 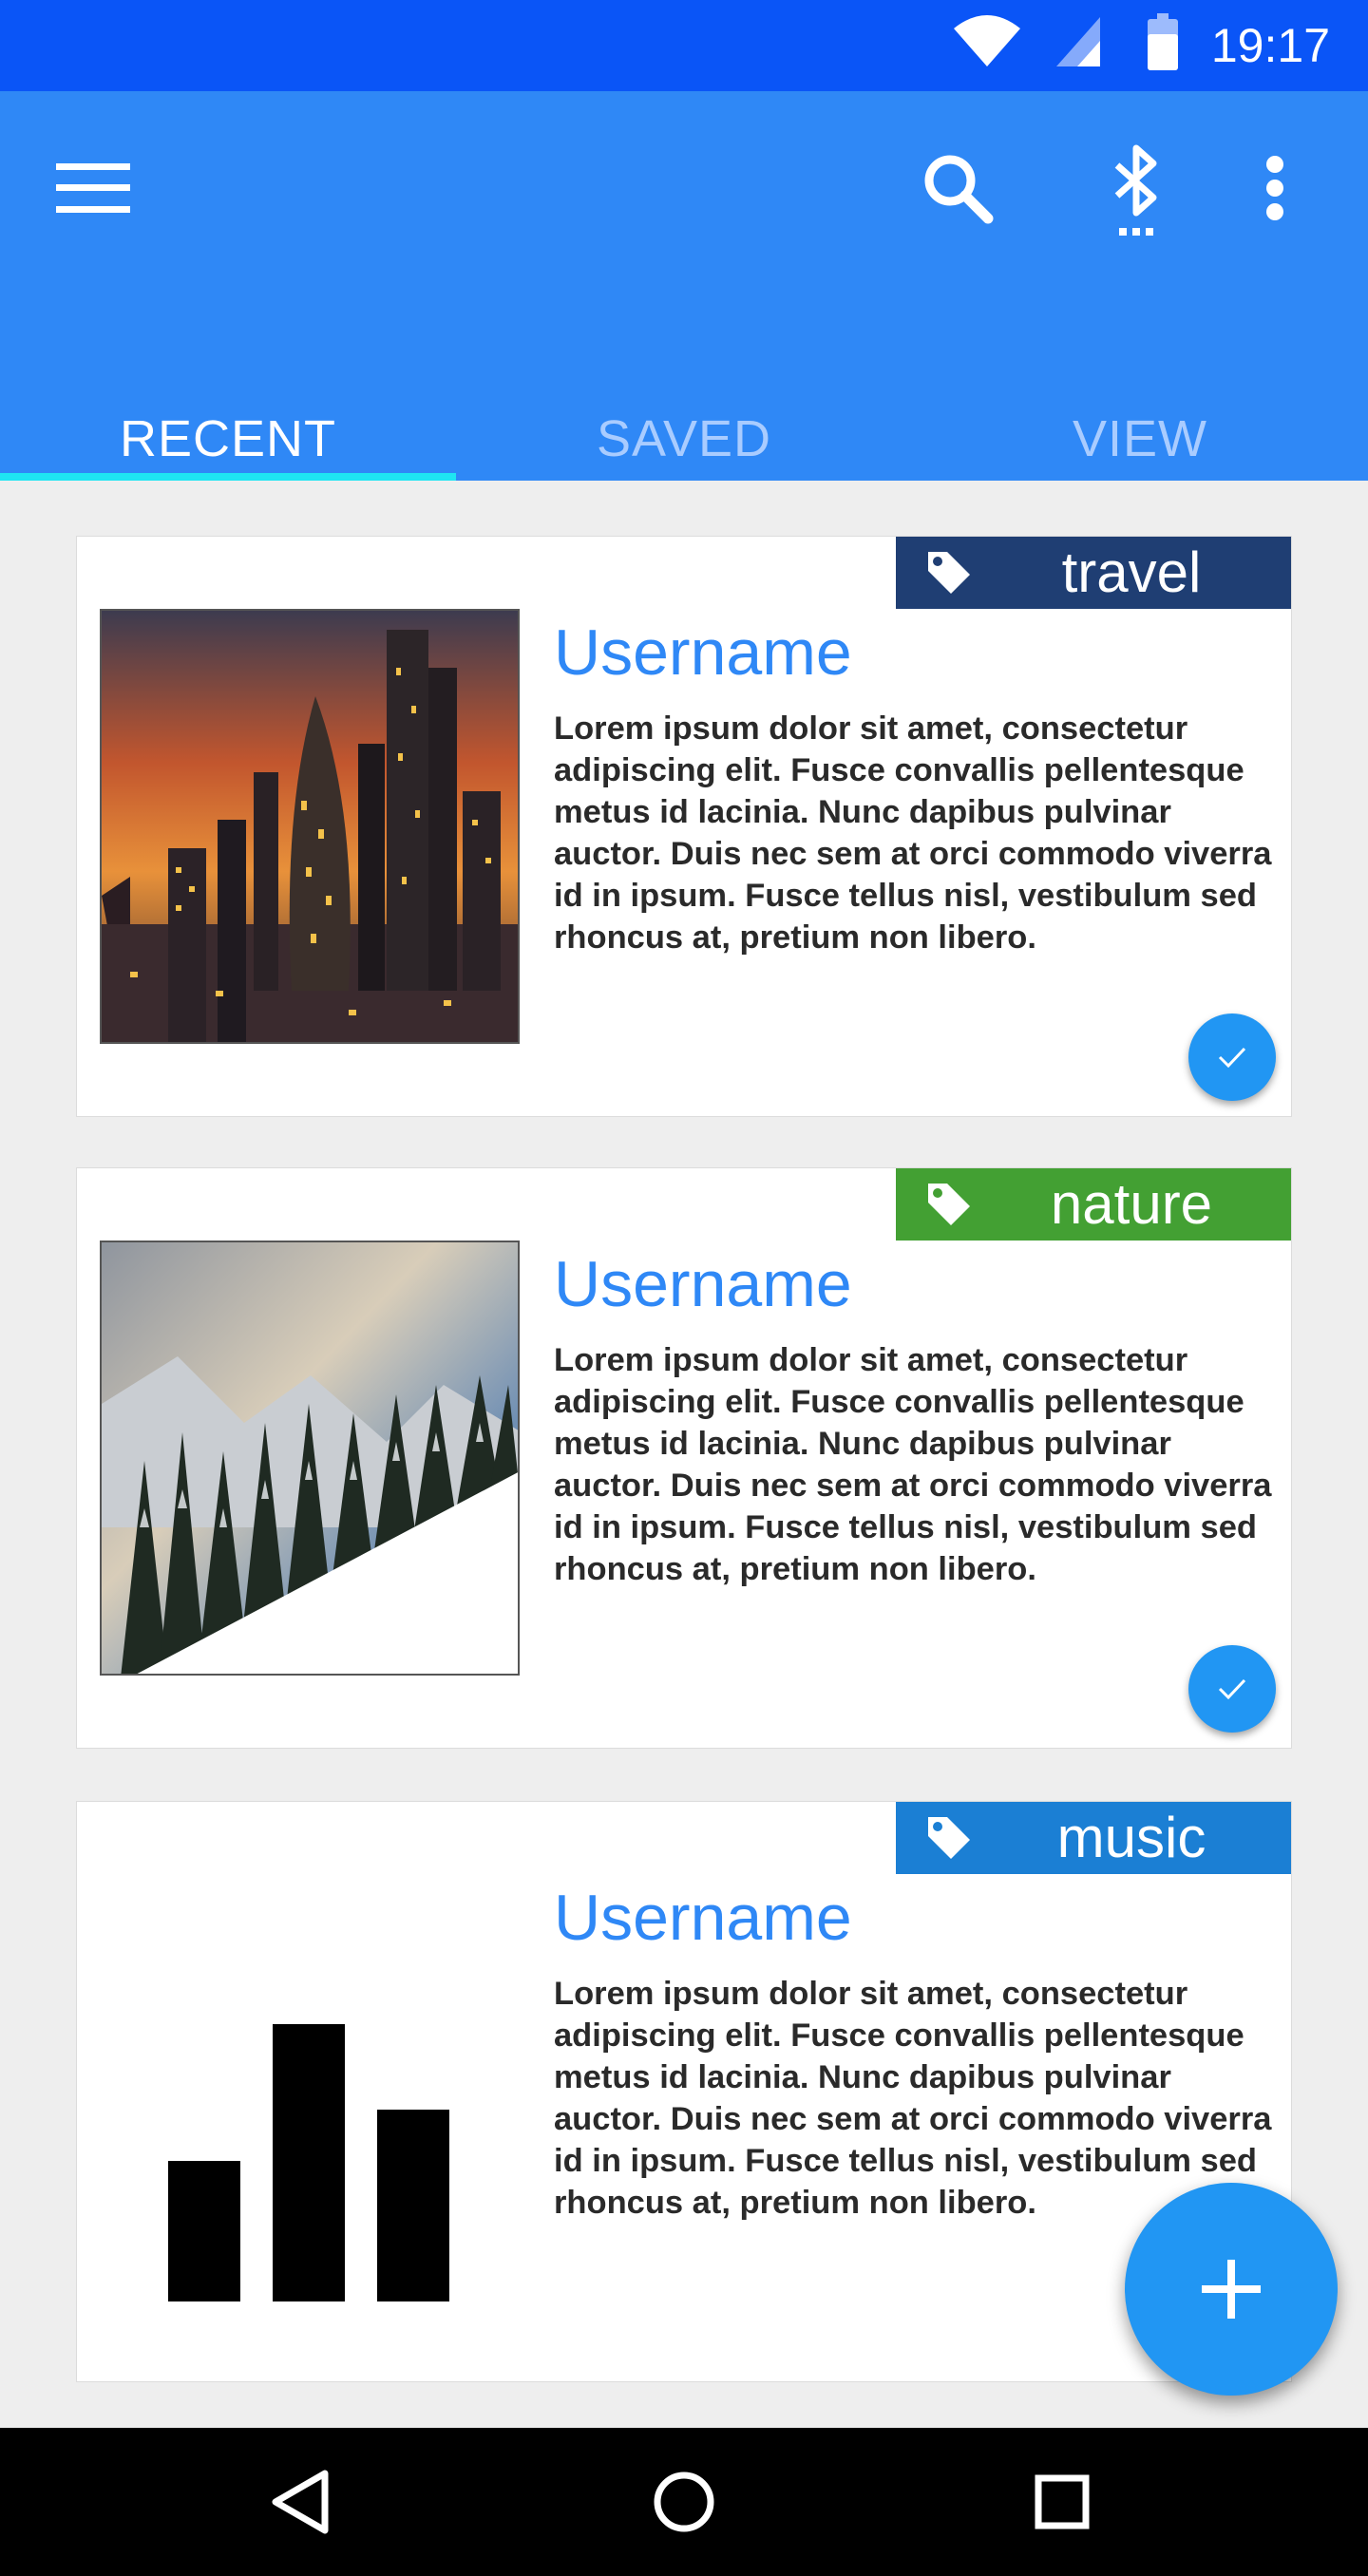 I want to click on tab-label: VIEW, so click(x=1139, y=438).